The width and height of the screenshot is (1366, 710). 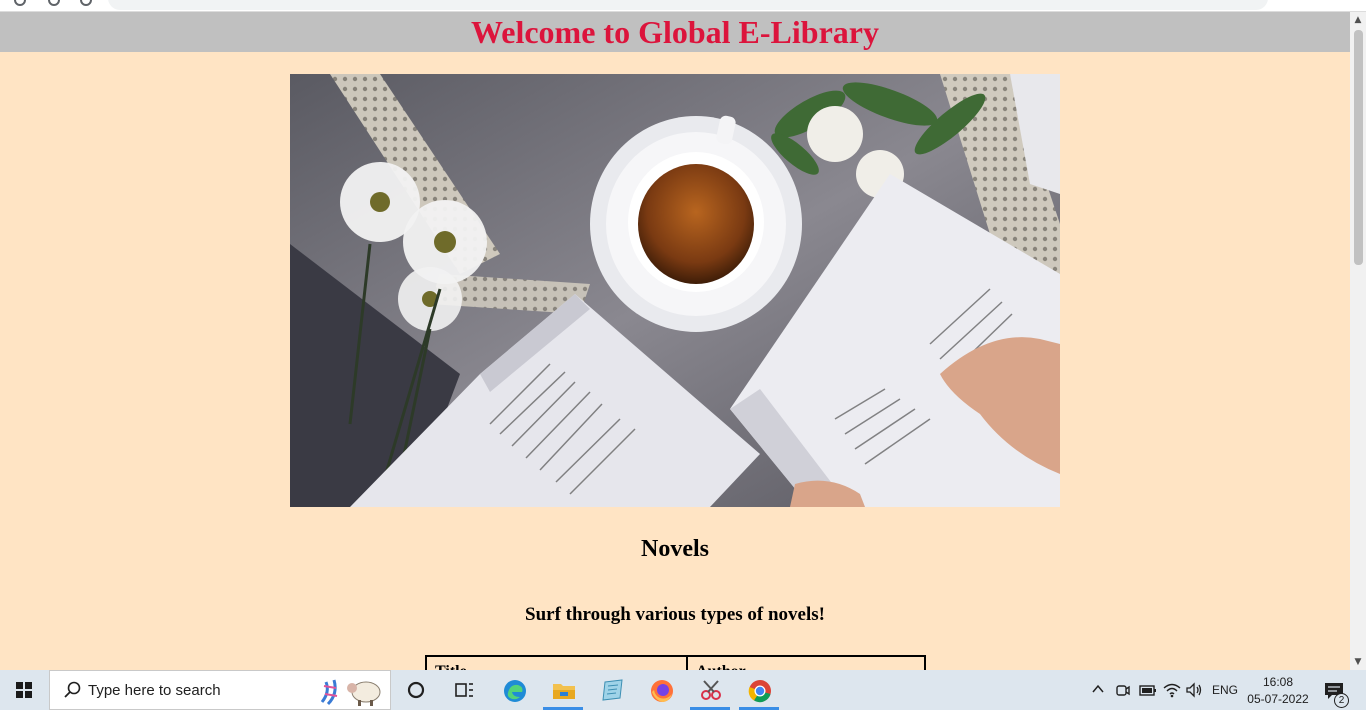 What do you see at coordinates (1278, 691) in the screenshot?
I see `clock: 16:08 05-07-2022` at bounding box center [1278, 691].